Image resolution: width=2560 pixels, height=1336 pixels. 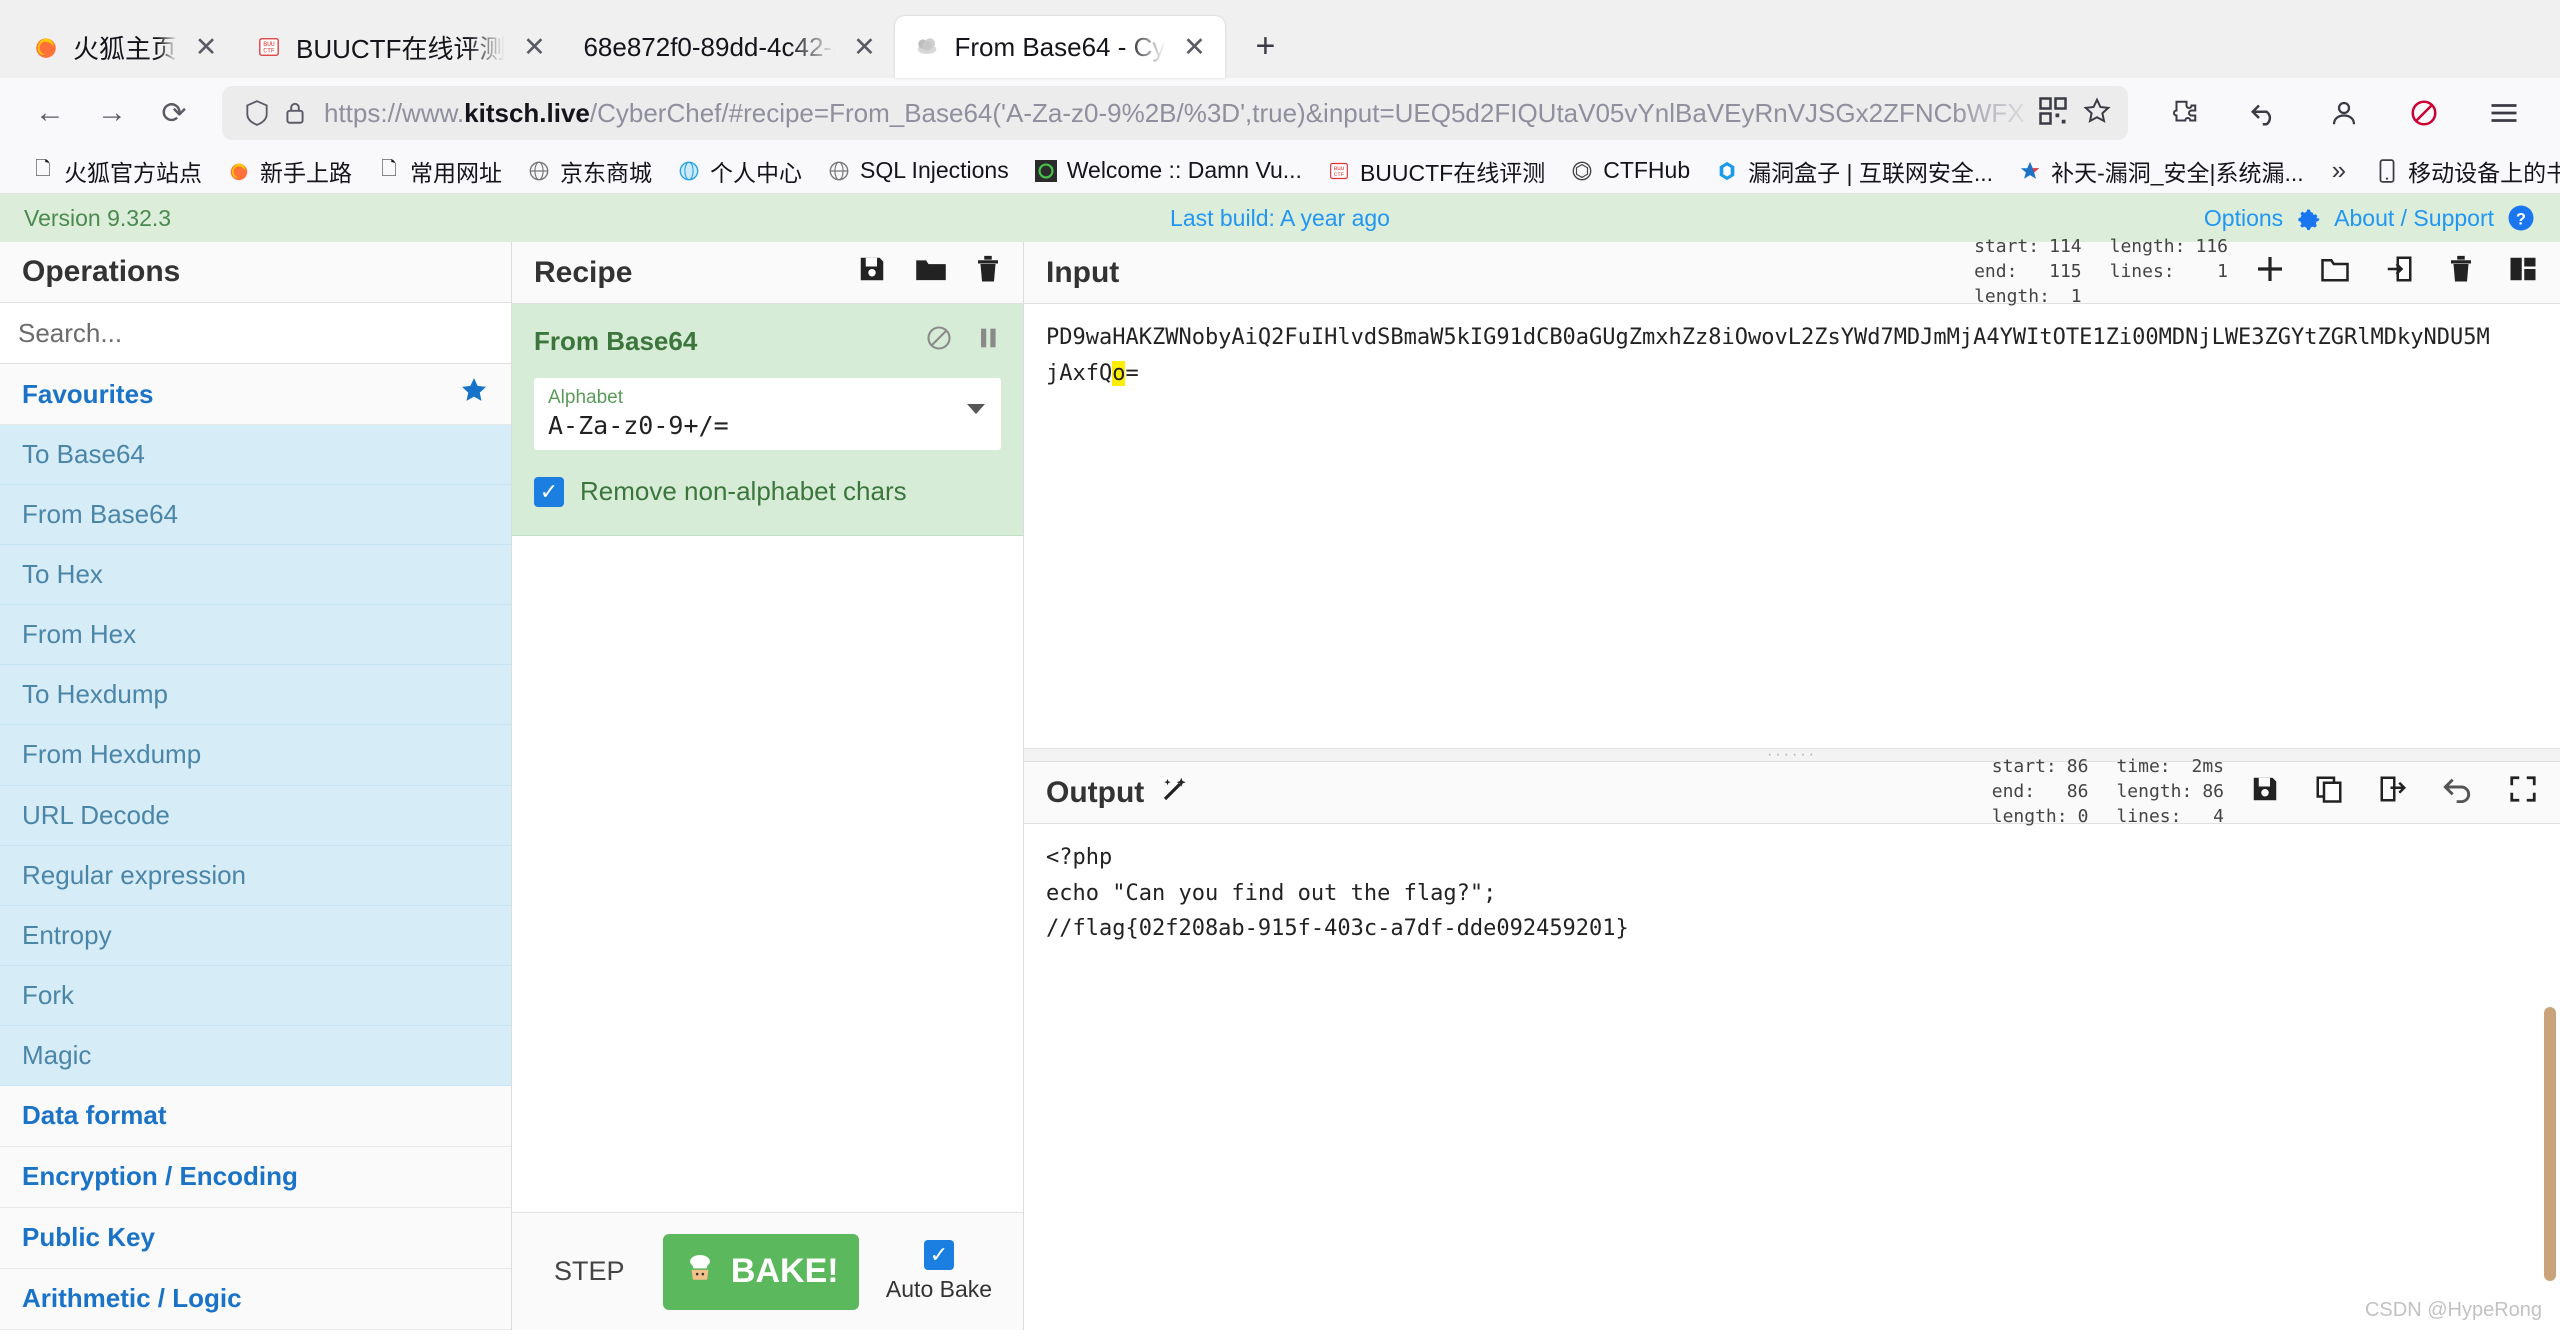 I want to click on shield-icon, so click(x=257, y=113).